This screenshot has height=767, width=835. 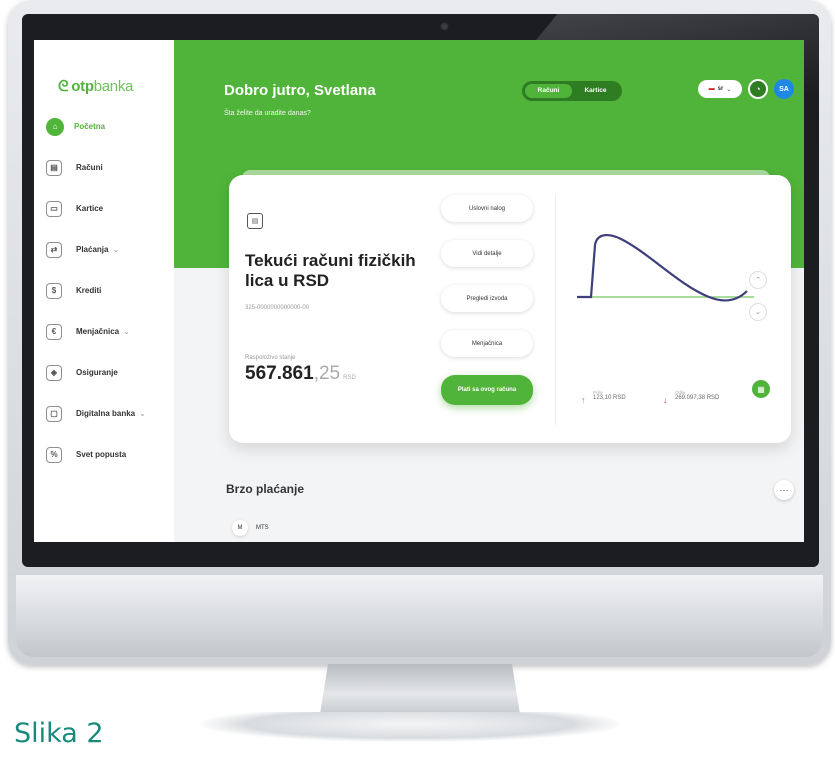 What do you see at coordinates (82, 86) in the screenshot?
I see `logo-bold-text: otp` at bounding box center [82, 86].